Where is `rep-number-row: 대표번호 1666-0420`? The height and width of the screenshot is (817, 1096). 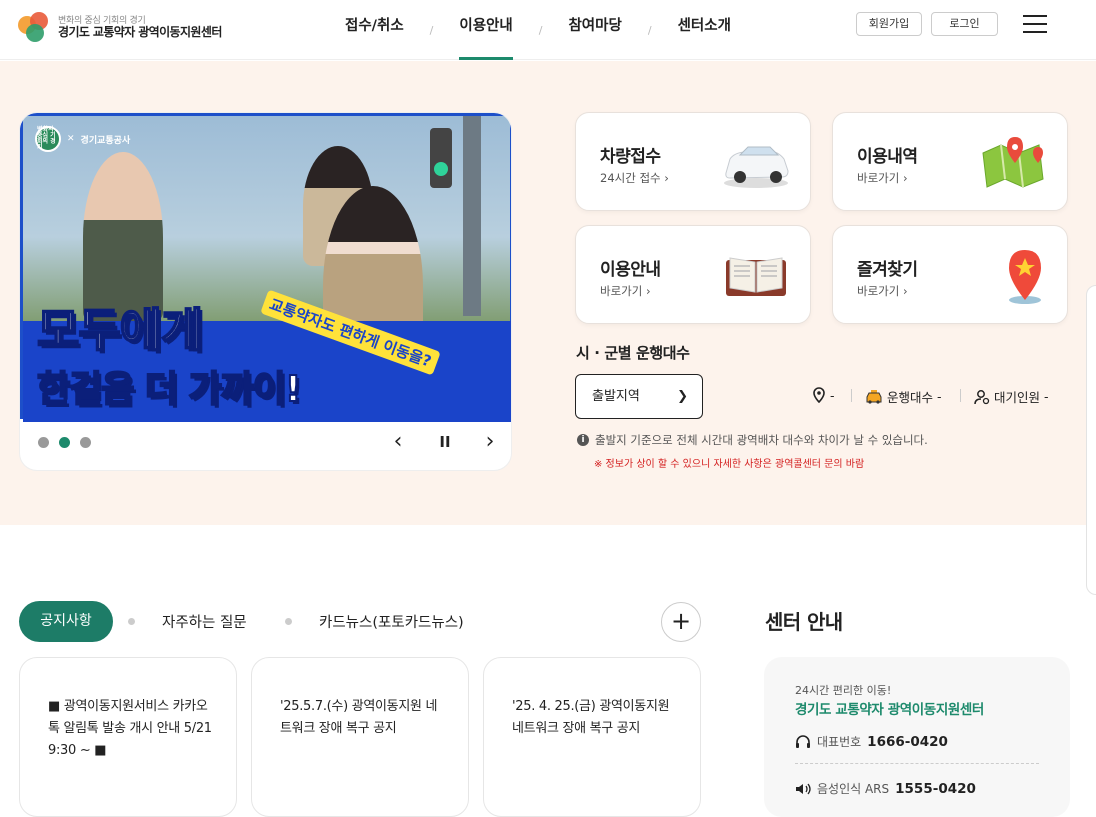
rep-number-row: 대표번호 1666-0420 is located at coordinates (871, 741).